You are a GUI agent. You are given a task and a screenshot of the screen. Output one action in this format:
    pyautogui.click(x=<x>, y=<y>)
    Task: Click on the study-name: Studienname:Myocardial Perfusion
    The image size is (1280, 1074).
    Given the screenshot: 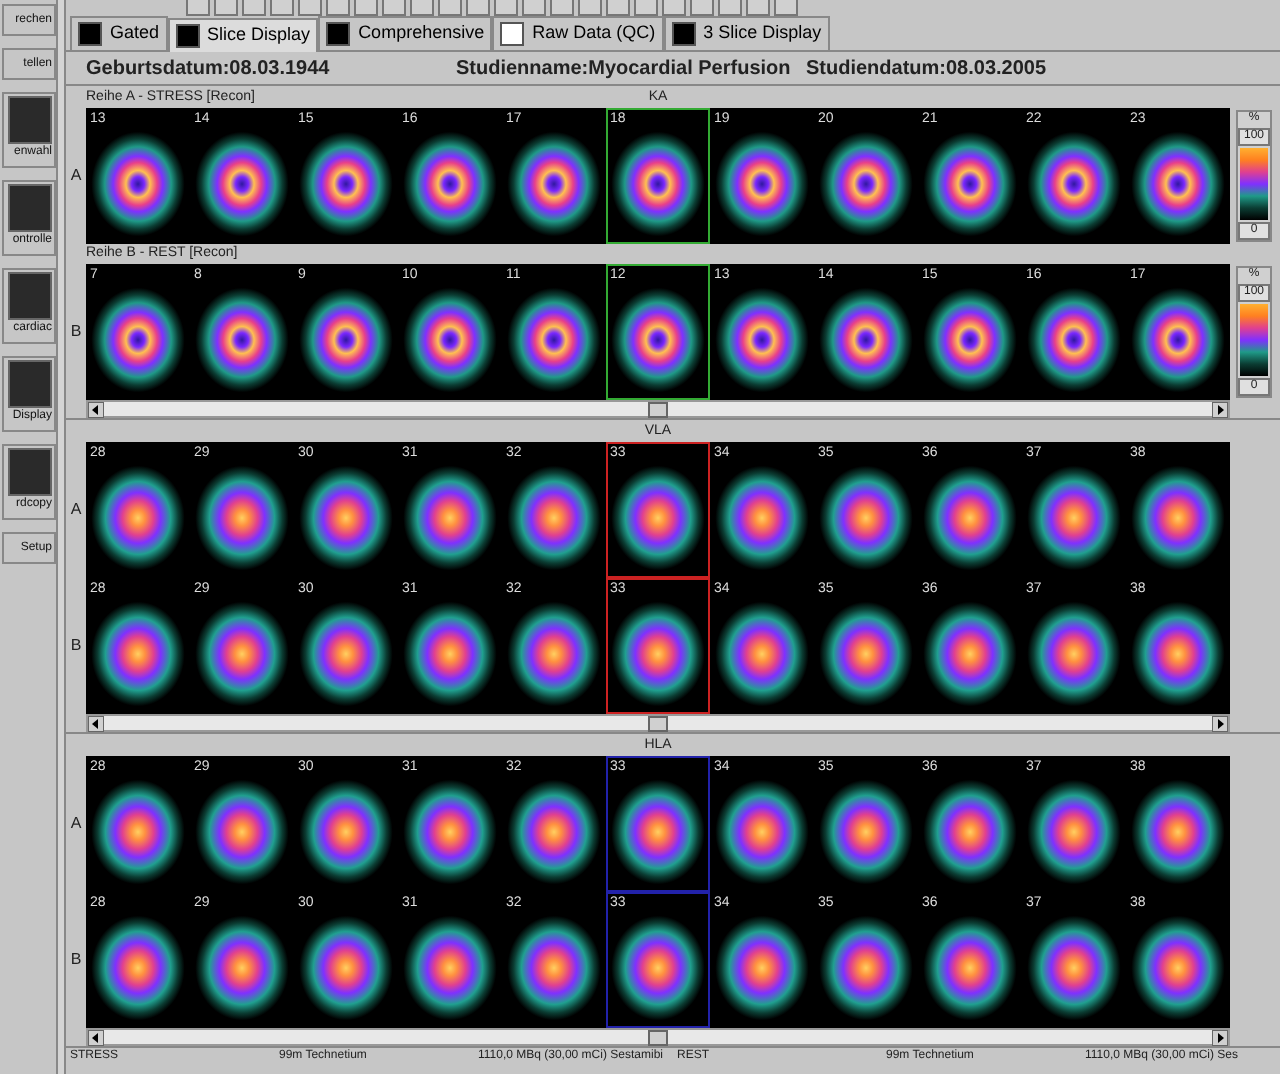 What is the action you would take?
    pyautogui.click(x=624, y=69)
    